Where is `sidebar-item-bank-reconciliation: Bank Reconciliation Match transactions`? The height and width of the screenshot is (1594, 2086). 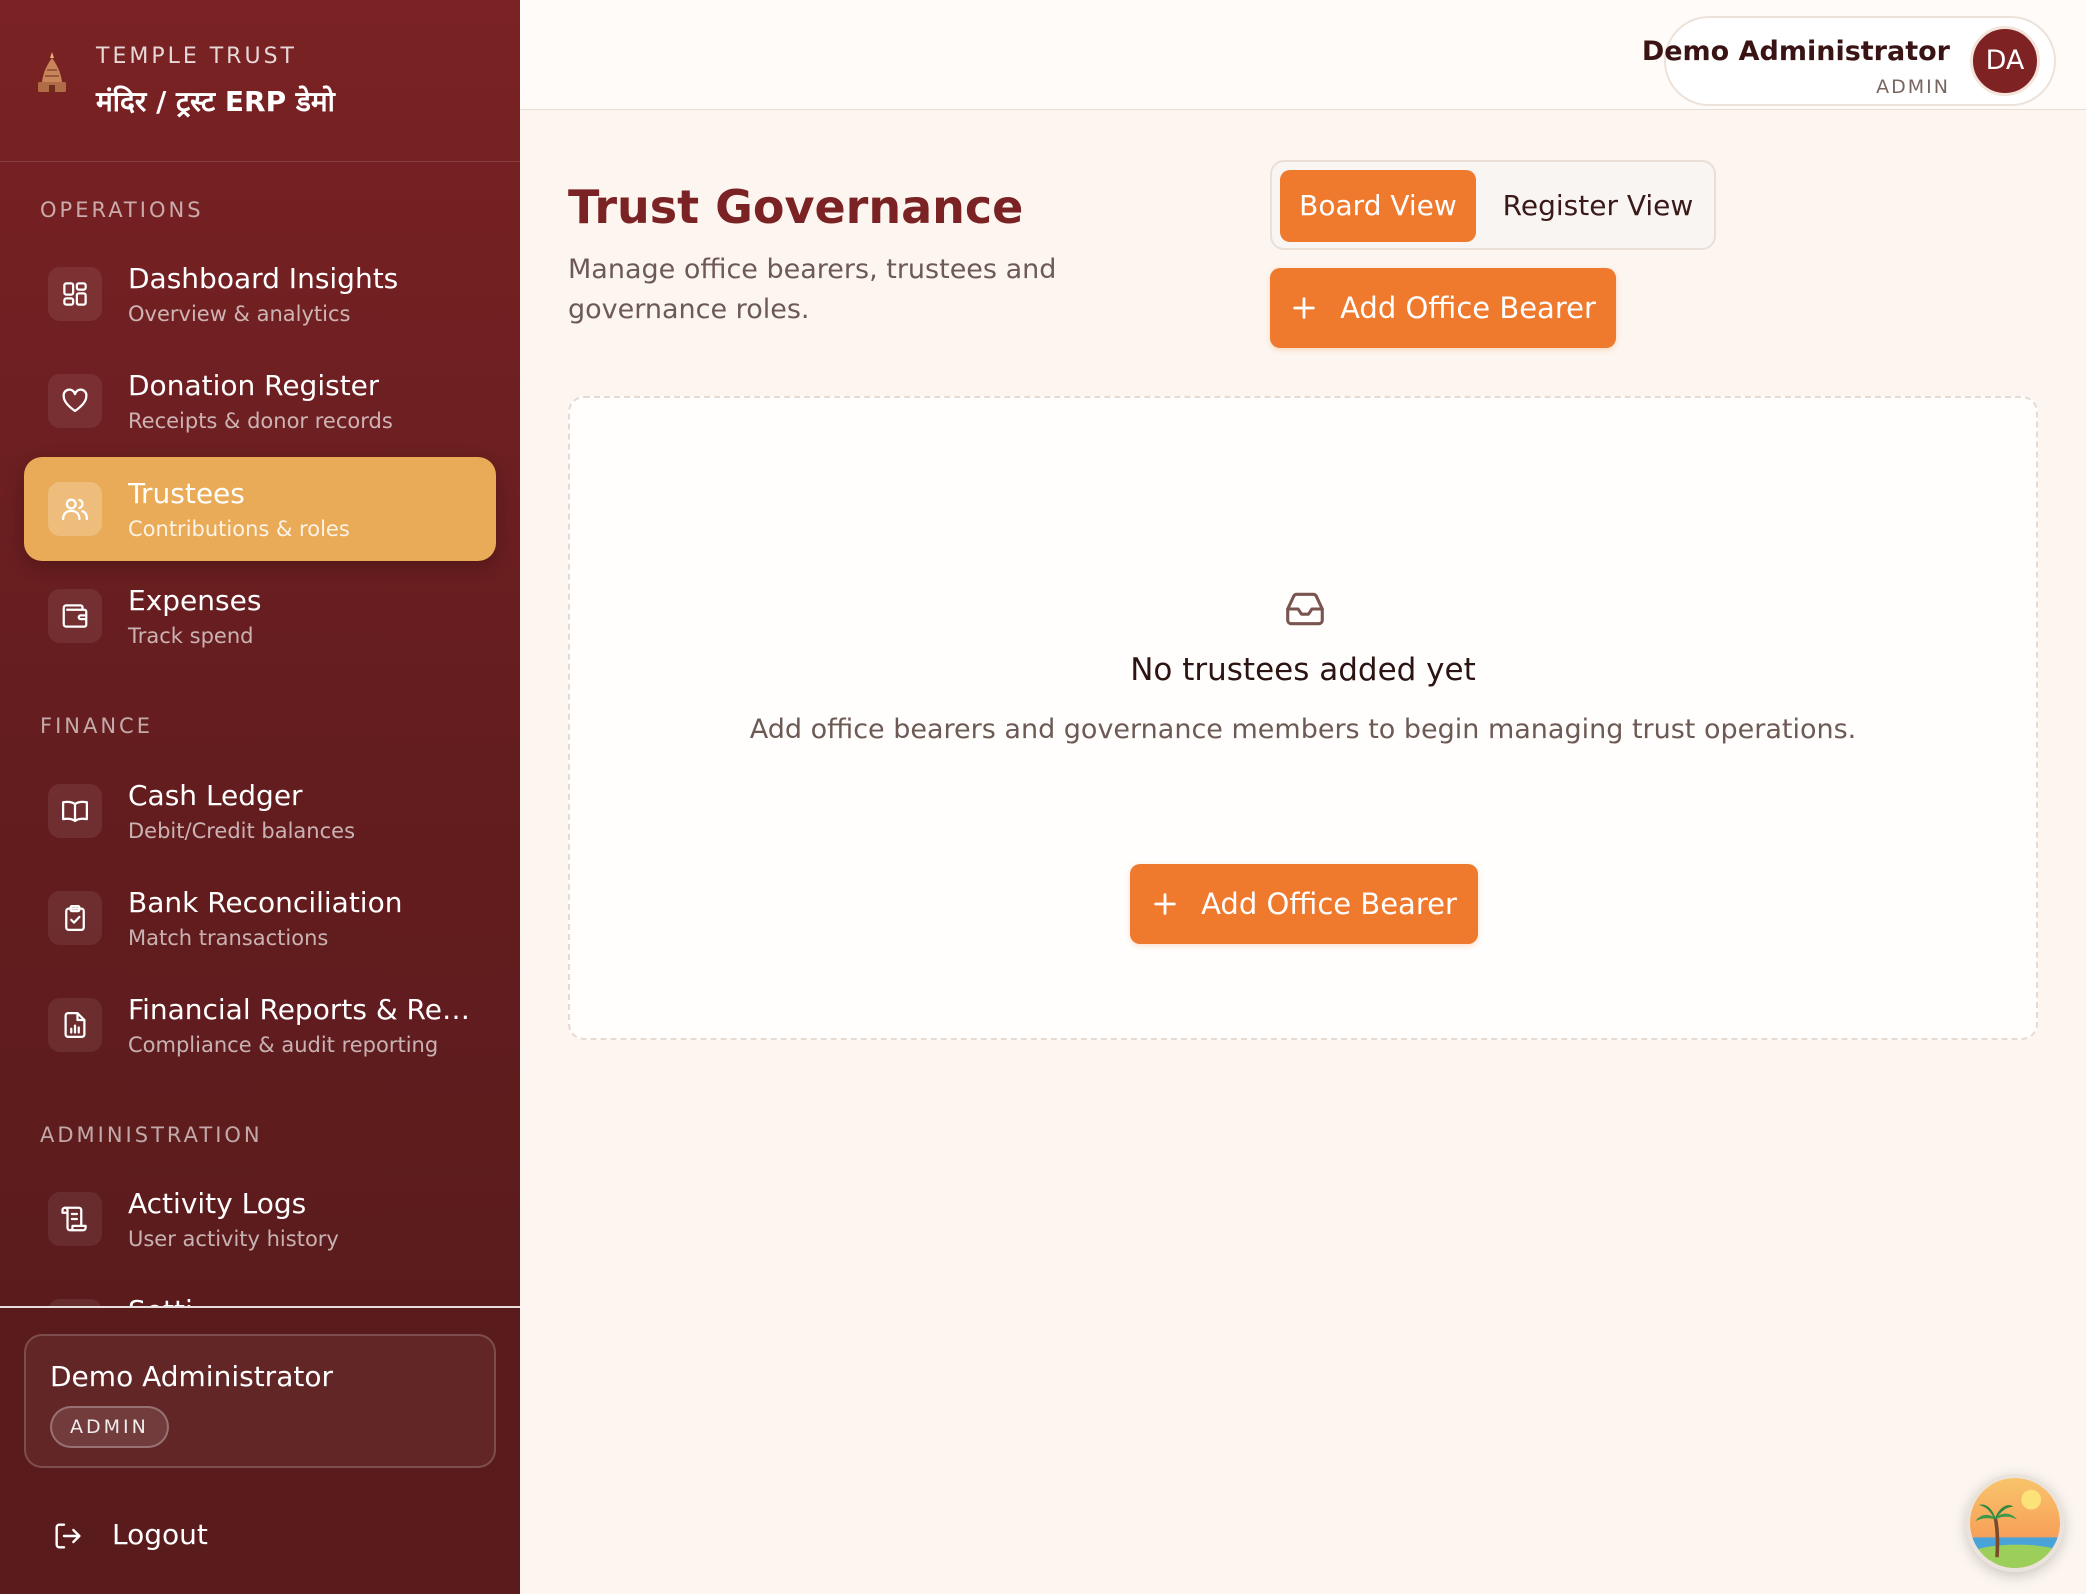
sidebar-item-bank-reconciliation: Bank Reconciliation Match transactions is located at coordinates (260, 918).